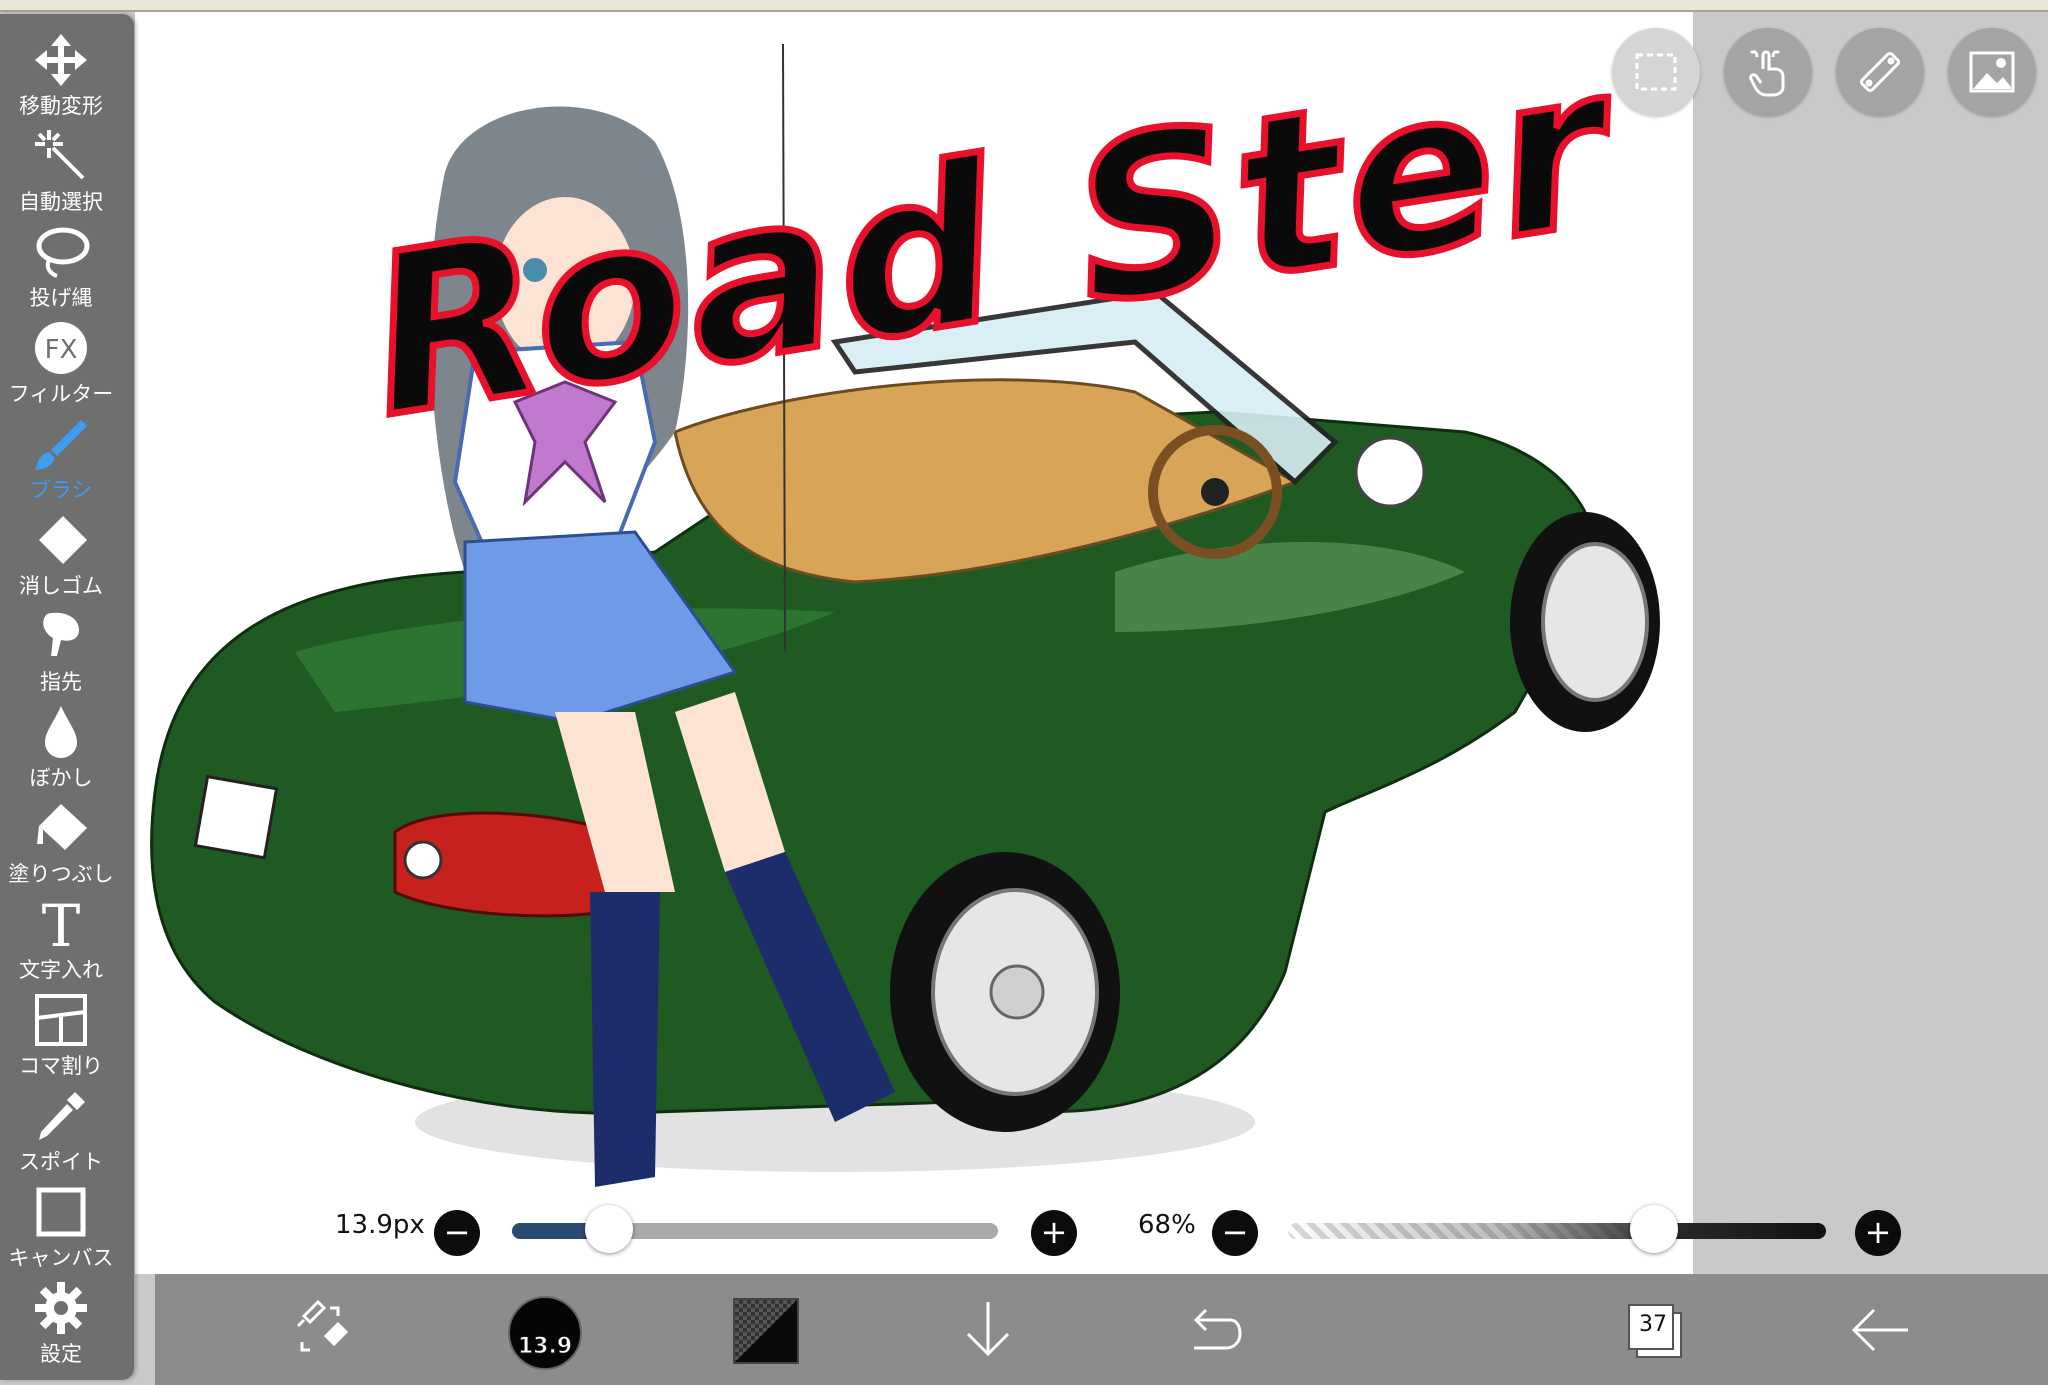 Image resolution: width=2048 pixels, height=1385 pixels. I want to click on tool-eyedropper: スポイト, so click(61, 1132).